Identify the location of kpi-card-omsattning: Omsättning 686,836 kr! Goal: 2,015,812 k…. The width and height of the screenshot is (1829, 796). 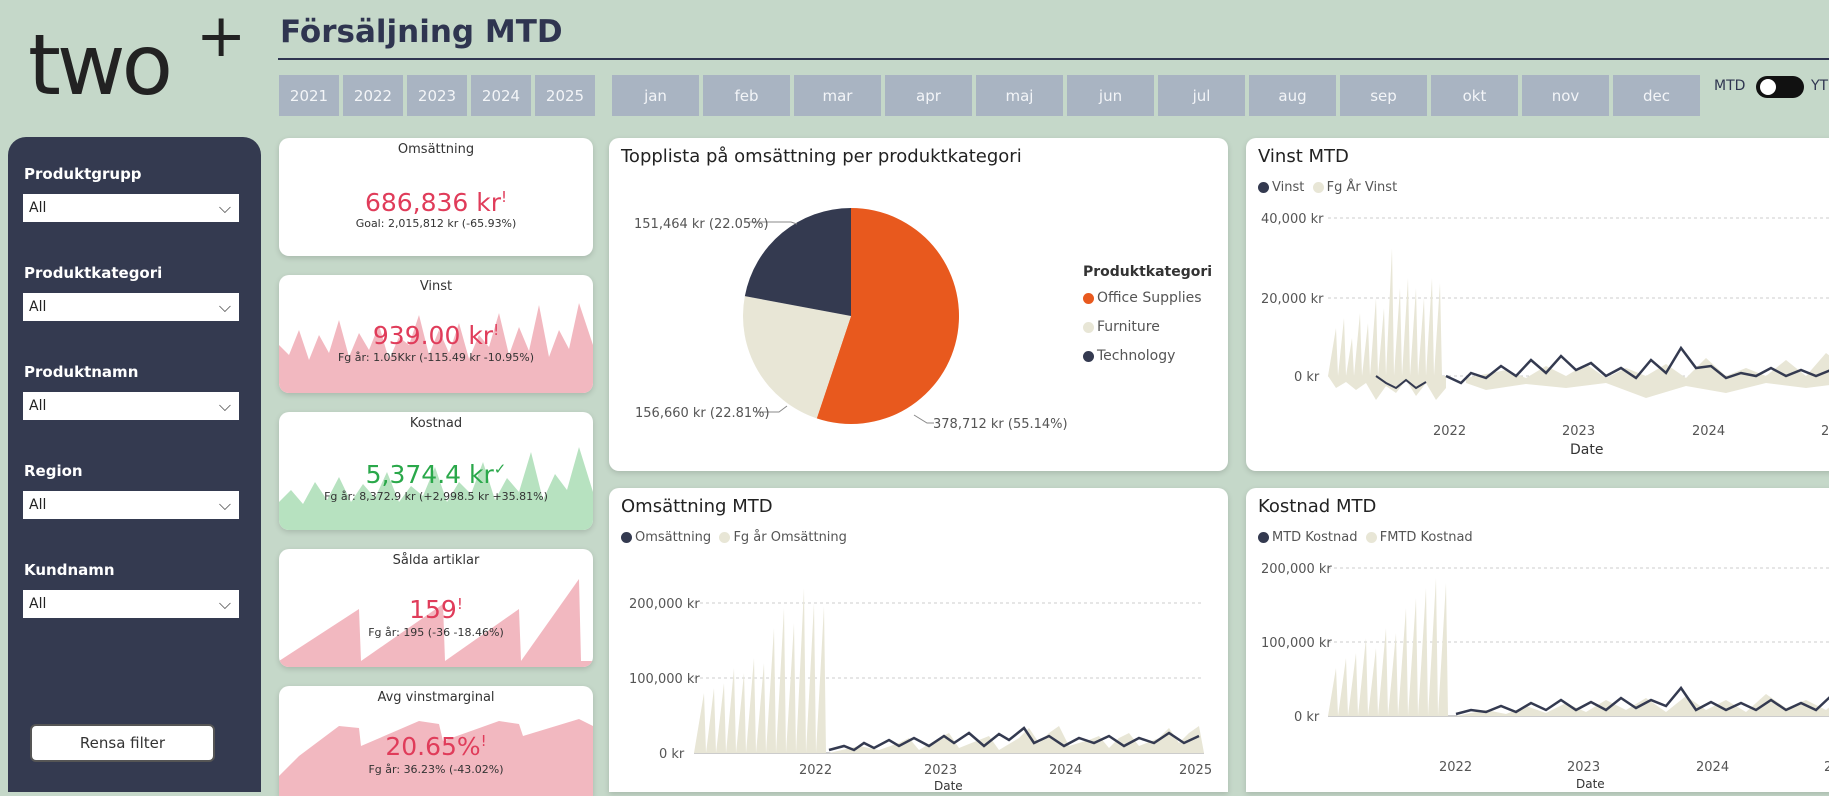
(436, 197).